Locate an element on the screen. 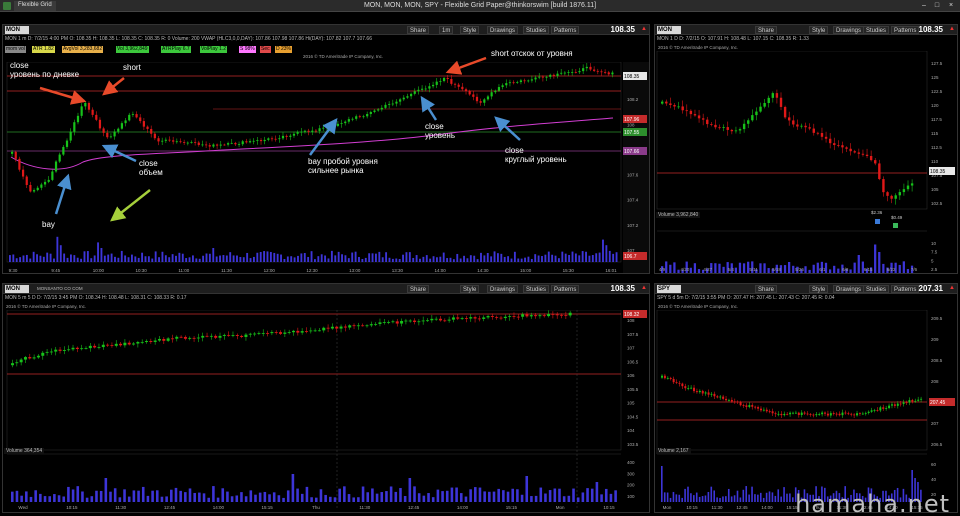 The width and height of the screenshot is (960, 516). time-axis-label: 15:00 is located at coordinates (526, 270).